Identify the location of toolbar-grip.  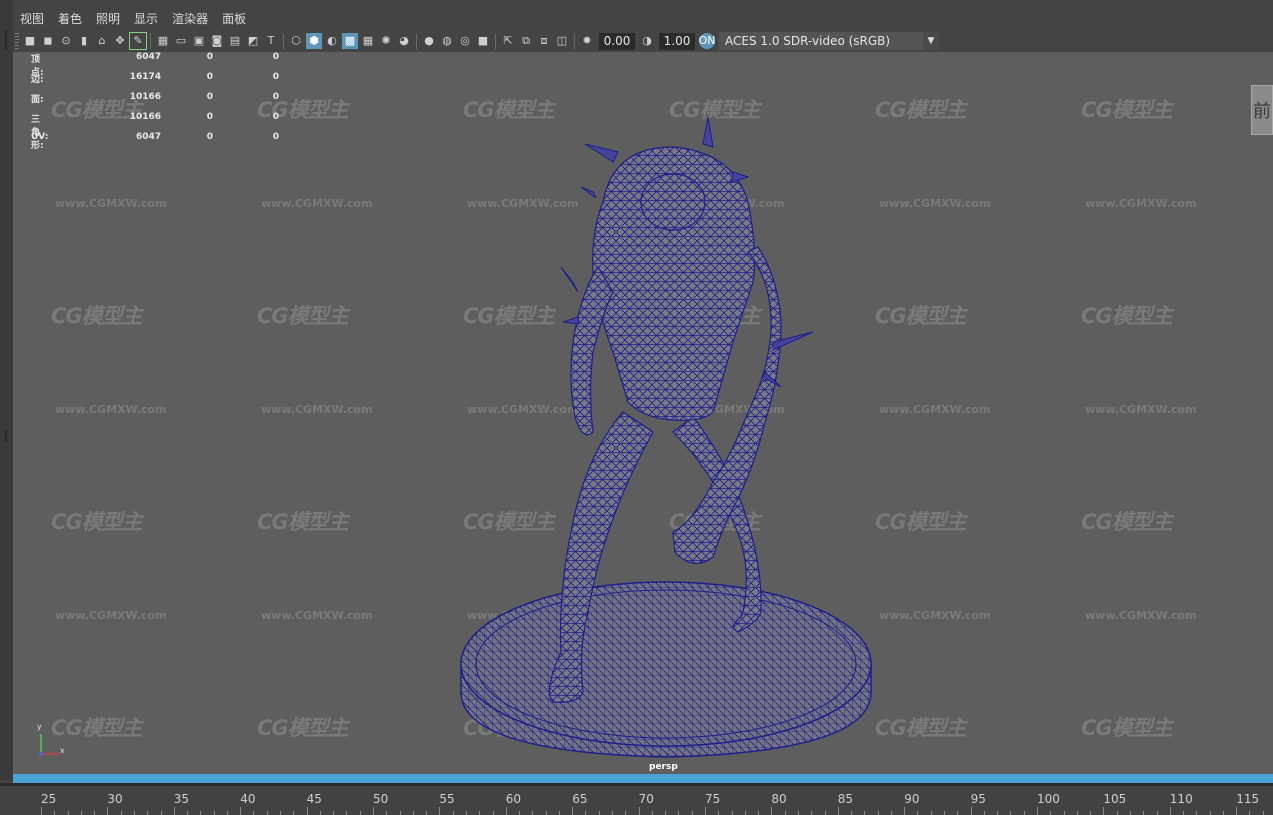
(17, 41).